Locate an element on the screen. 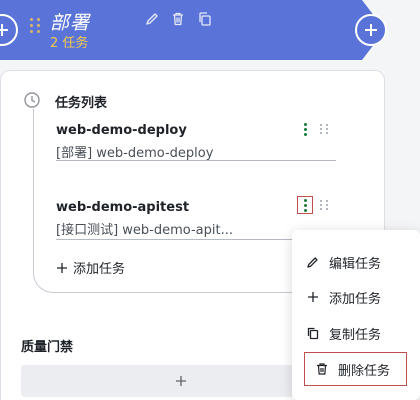  menu-item-delete: 删除任务 is located at coordinates (355, 369).